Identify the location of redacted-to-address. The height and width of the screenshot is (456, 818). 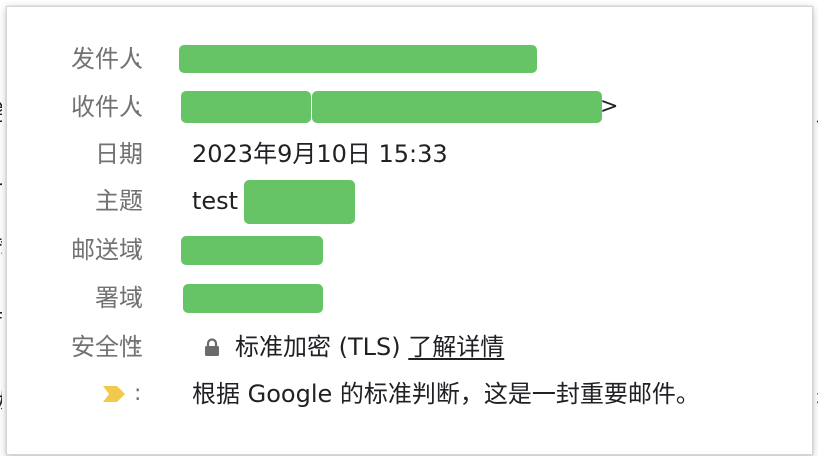
(457, 107).